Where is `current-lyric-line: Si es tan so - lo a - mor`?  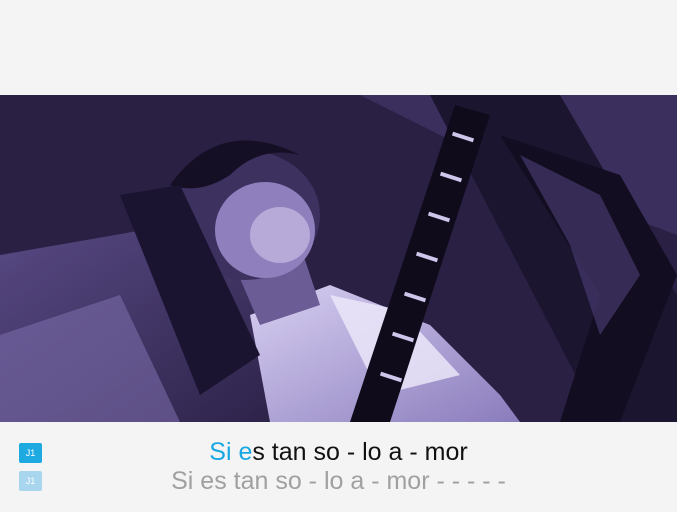 current-lyric-line: Si es tan so - lo a - mor is located at coordinates (338, 452).